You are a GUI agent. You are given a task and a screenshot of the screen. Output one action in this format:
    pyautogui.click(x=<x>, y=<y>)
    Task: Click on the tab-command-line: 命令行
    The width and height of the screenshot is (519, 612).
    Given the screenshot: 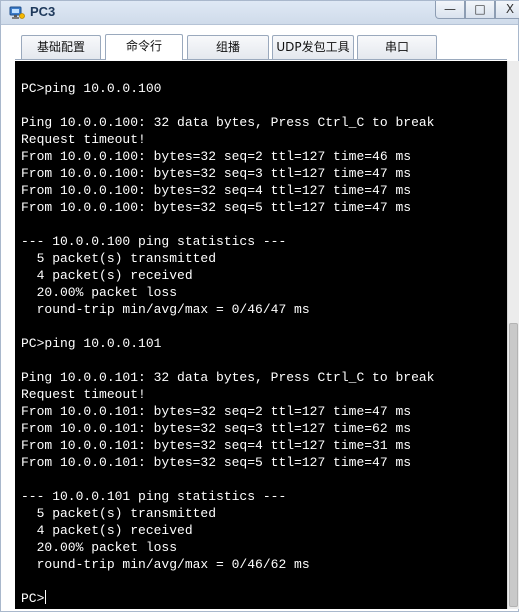 What is the action you would take?
    pyautogui.click(x=144, y=47)
    